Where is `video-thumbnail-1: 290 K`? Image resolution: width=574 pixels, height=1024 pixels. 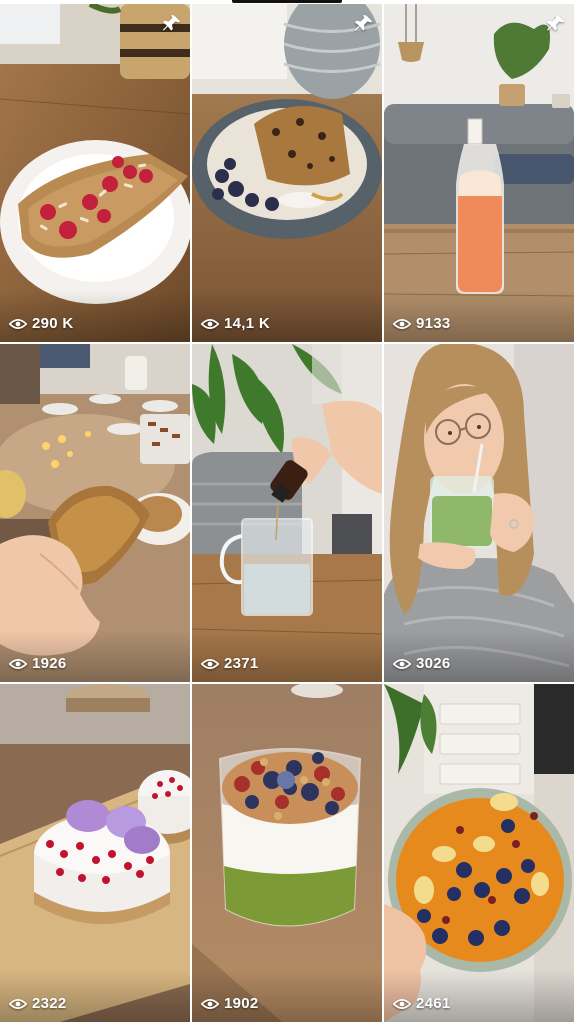
video-thumbnail-1: 290 K is located at coordinates (95, 173).